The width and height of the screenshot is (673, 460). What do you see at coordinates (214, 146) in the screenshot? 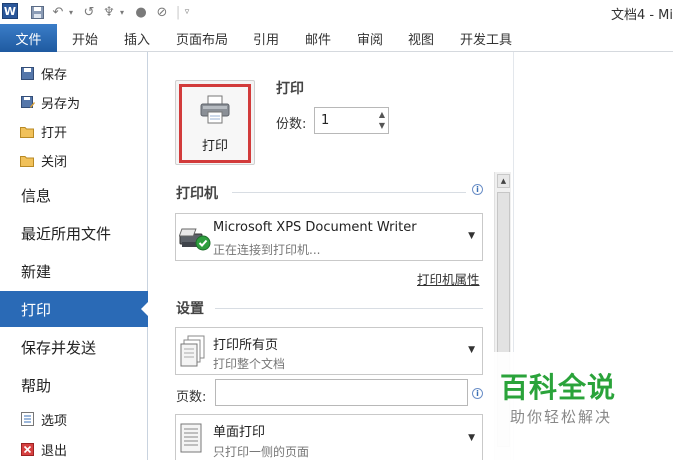
I see `print-button-label: 打印` at bounding box center [214, 146].